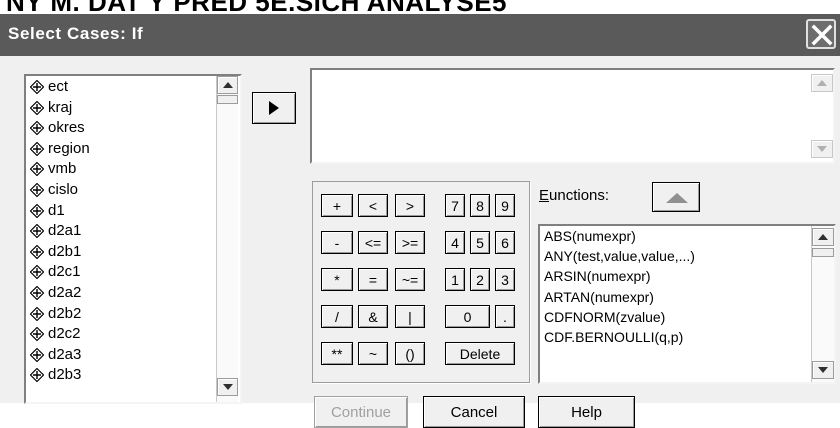 The image size is (840, 428). What do you see at coordinates (361, 412) in the screenshot?
I see `continue-button: Continue` at bounding box center [361, 412].